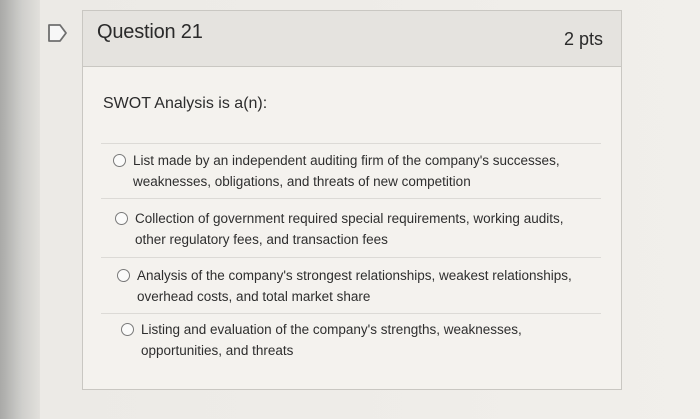  What do you see at coordinates (352, 39) in the screenshot?
I see `question-header: Question 21 2 pts` at bounding box center [352, 39].